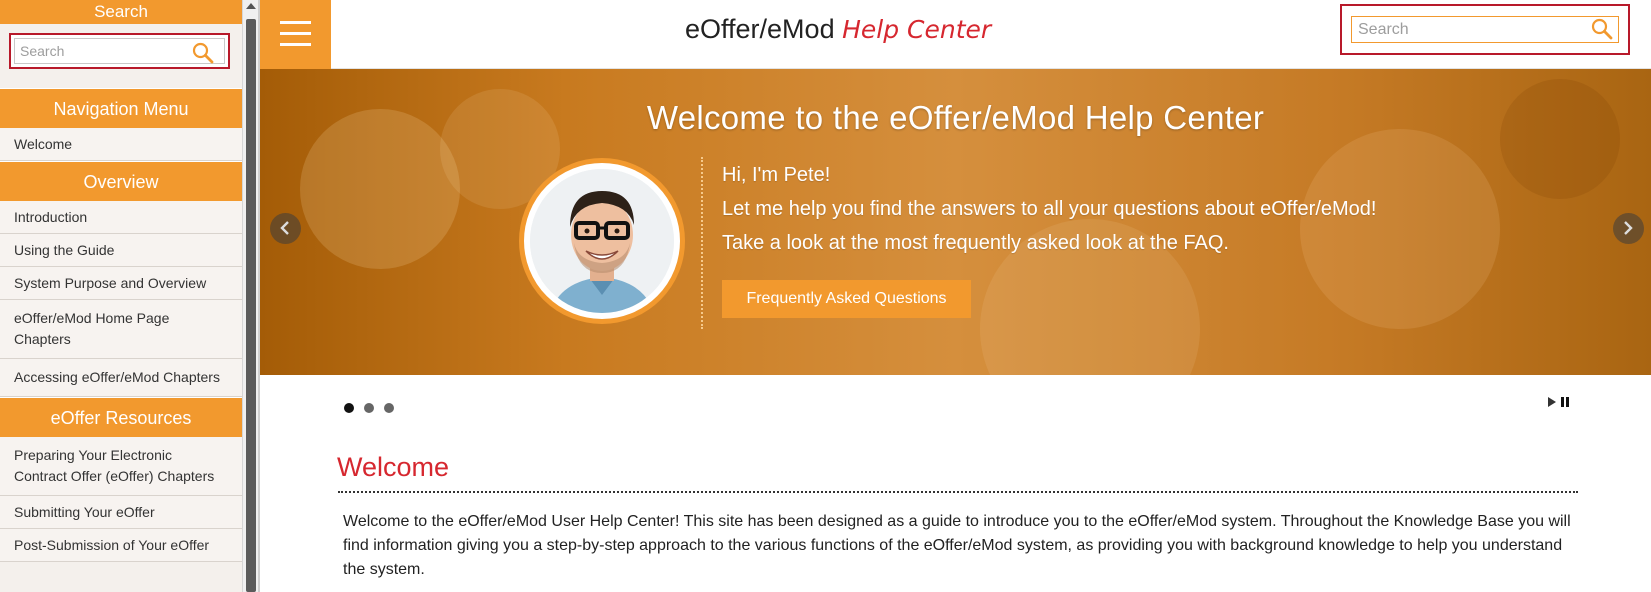 Image resolution: width=1651 pixels, height=592 pixels. I want to click on faq-button: Frequently Asked Questions, so click(846, 299).